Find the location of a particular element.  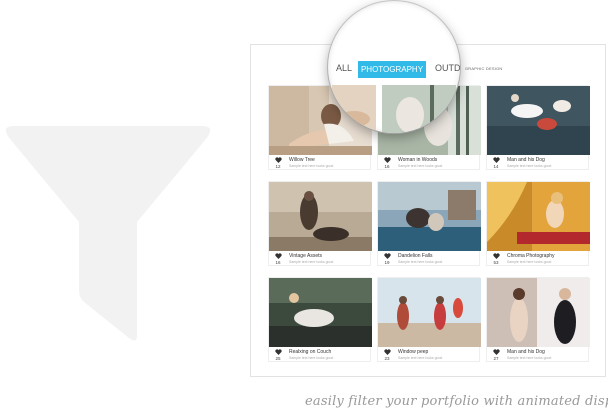

like-count: 14 is located at coordinates (496, 166).